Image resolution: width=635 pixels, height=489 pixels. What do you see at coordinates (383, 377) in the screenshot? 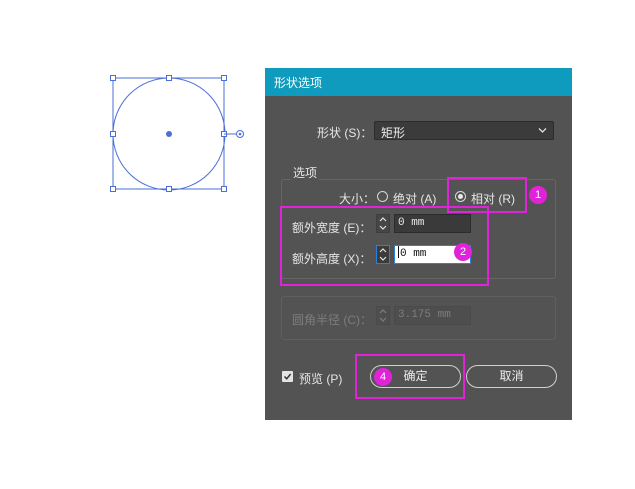
I see `step-badge-4: 4` at bounding box center [383, 377].